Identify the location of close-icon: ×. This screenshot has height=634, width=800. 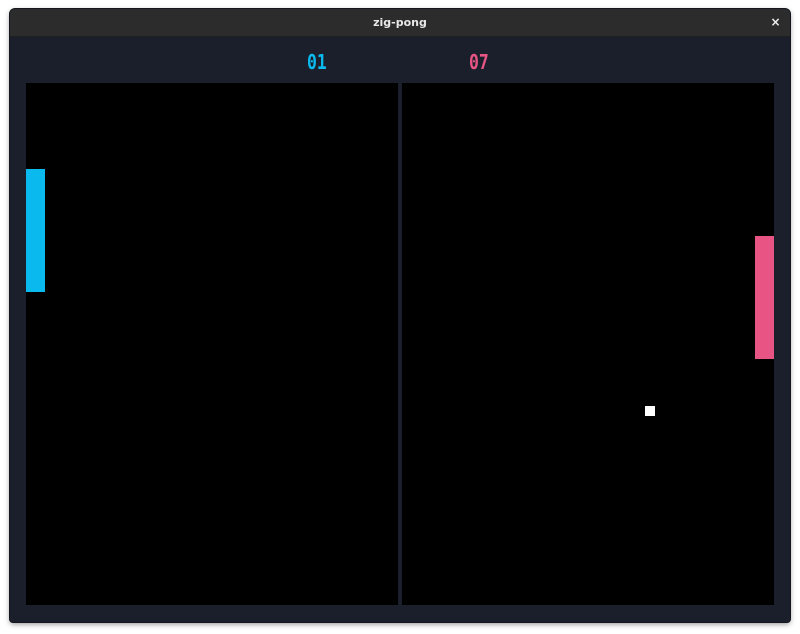
(775, 22).